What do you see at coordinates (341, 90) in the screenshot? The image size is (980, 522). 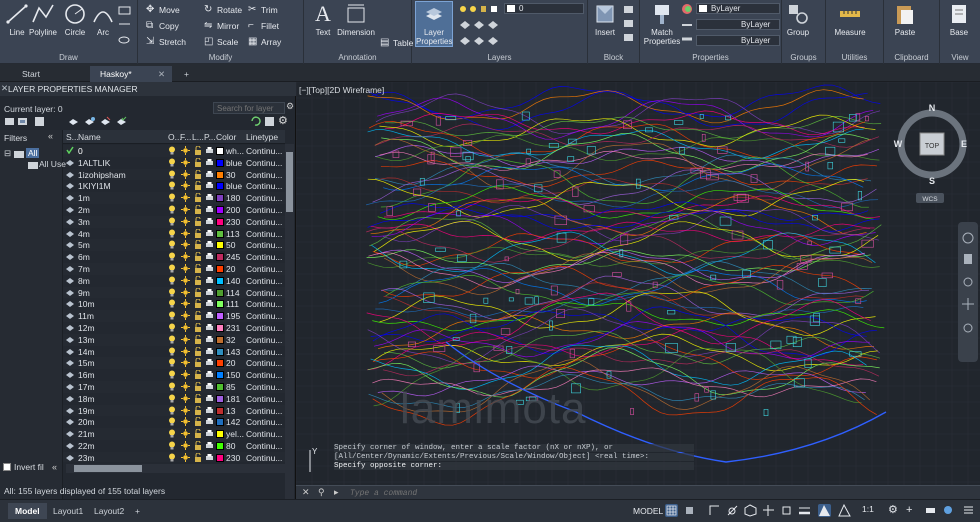 I see `viewport-controls: [−][Top][2D Wireframe]` at bounding box center [341, 90].